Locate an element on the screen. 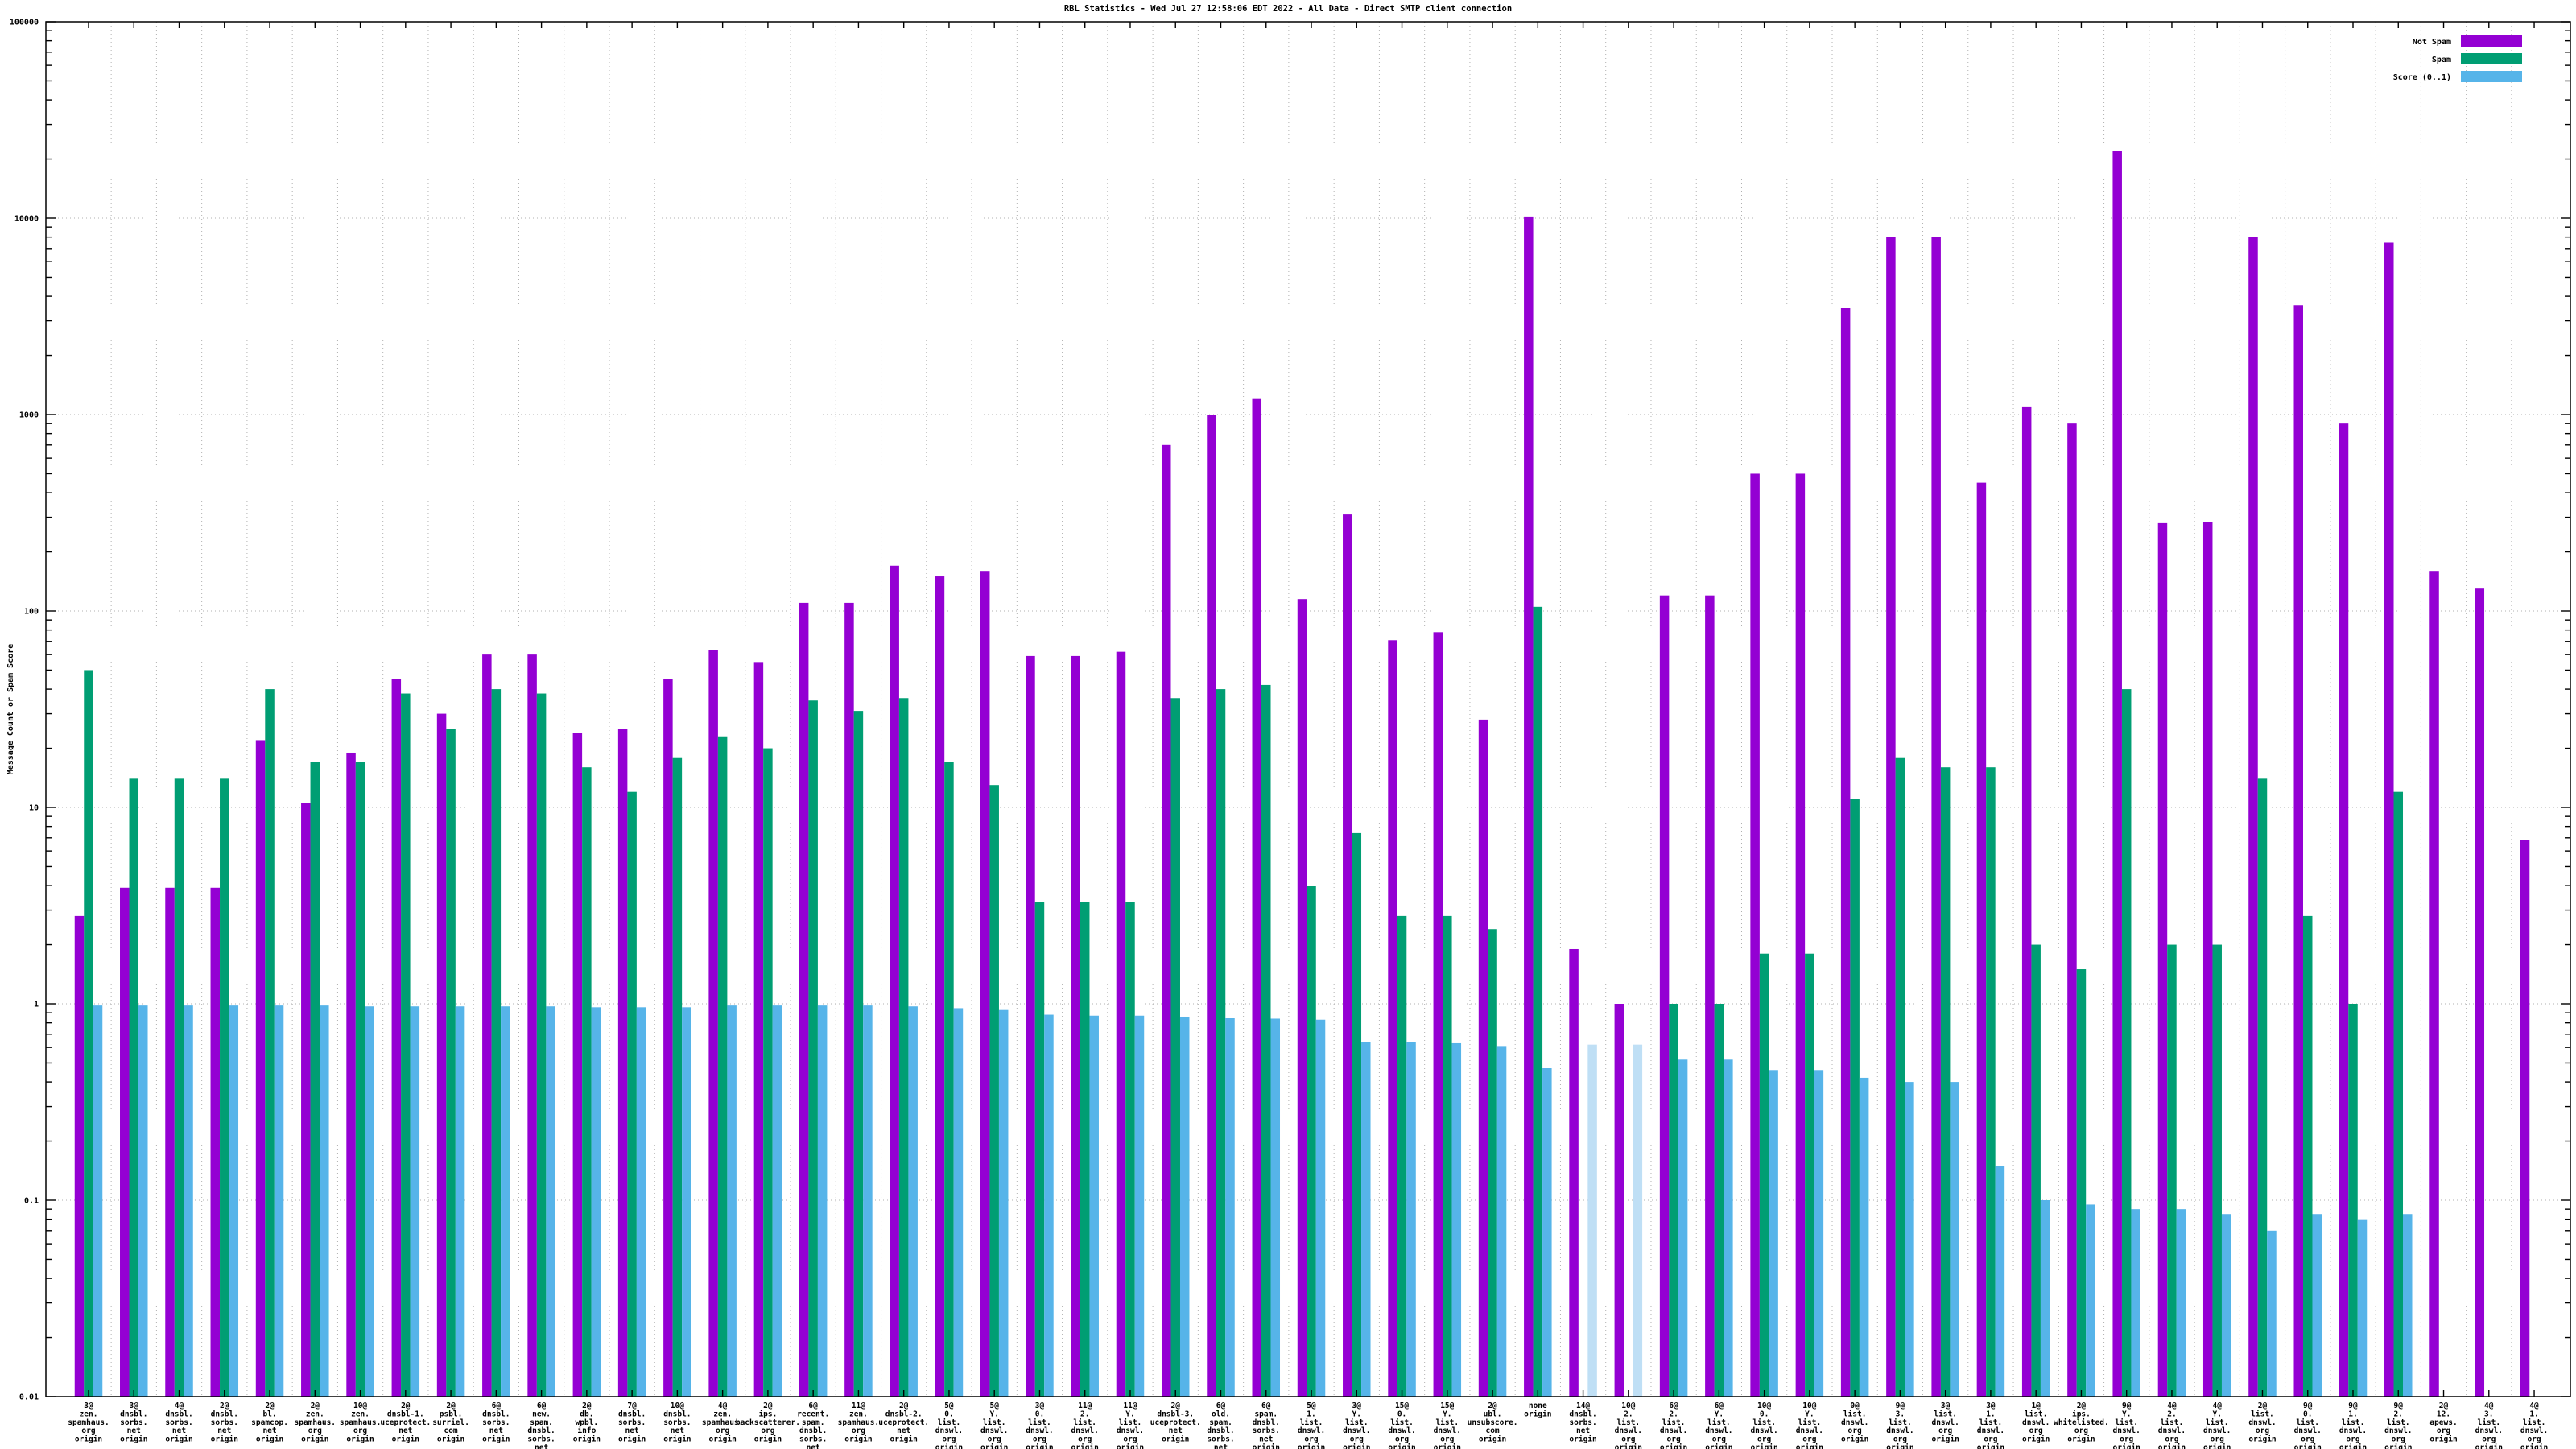 The width and height of the screenshot is (2576, 1449). x-group-label: 3@ dnsbl. sorbs. net origin is located at coordinates (133, 1423).